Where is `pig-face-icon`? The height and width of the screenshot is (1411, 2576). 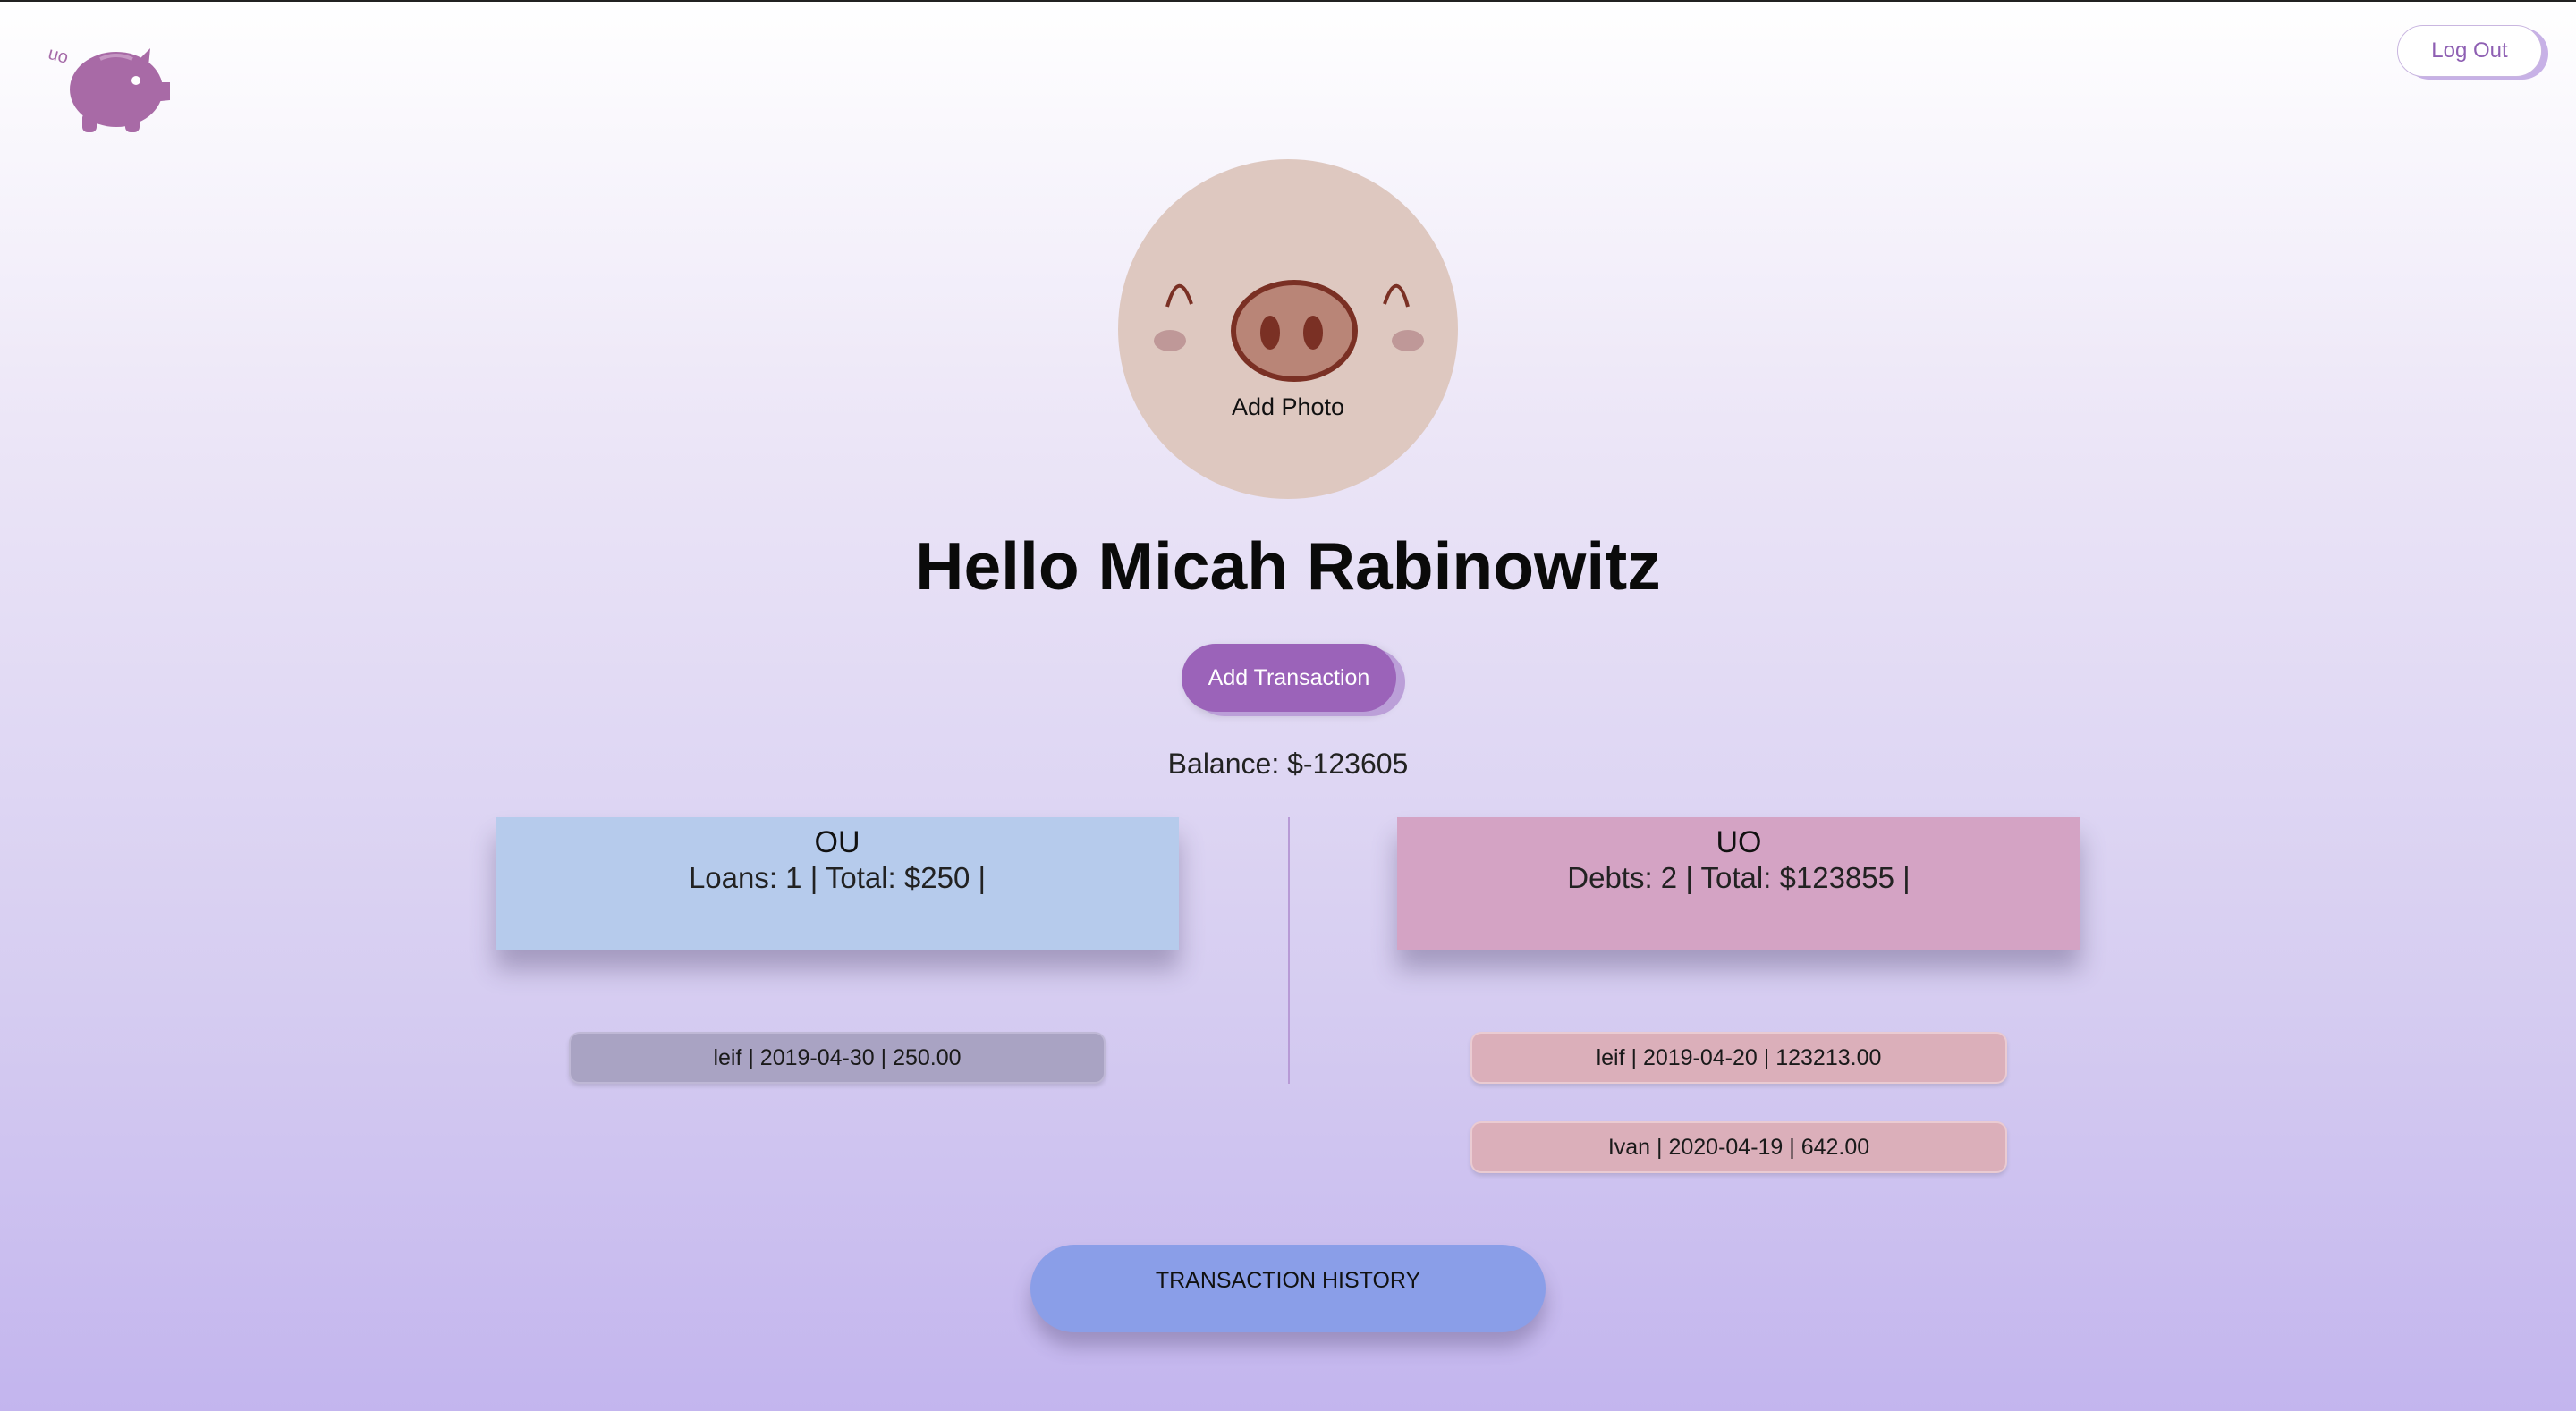 pig-face-icon is located at coordinates (1289, 331).